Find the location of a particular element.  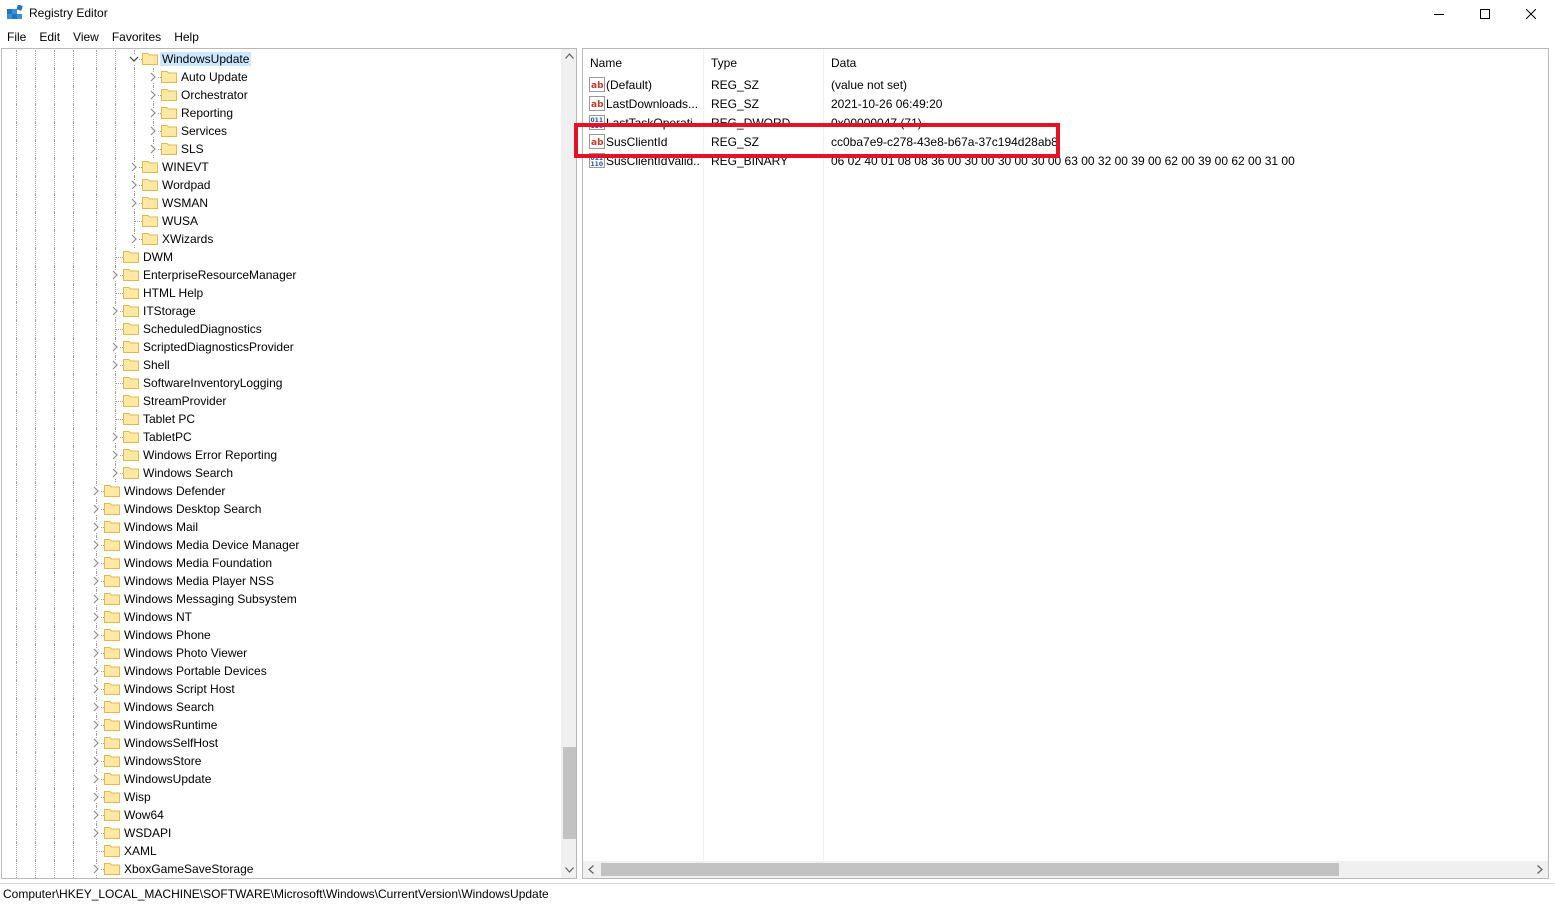

minimize-button is located at coordinates (1439, 13).